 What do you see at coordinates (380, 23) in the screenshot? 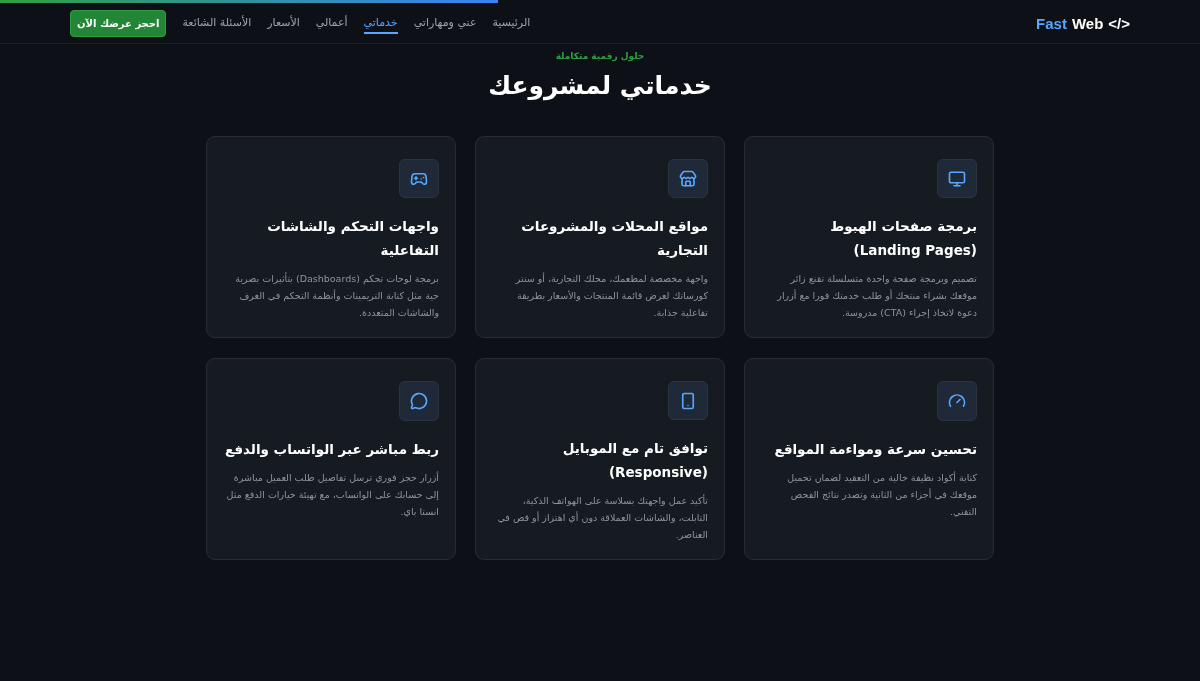
I see `nav-link: خدماتي` at bounding box center [380, 23].